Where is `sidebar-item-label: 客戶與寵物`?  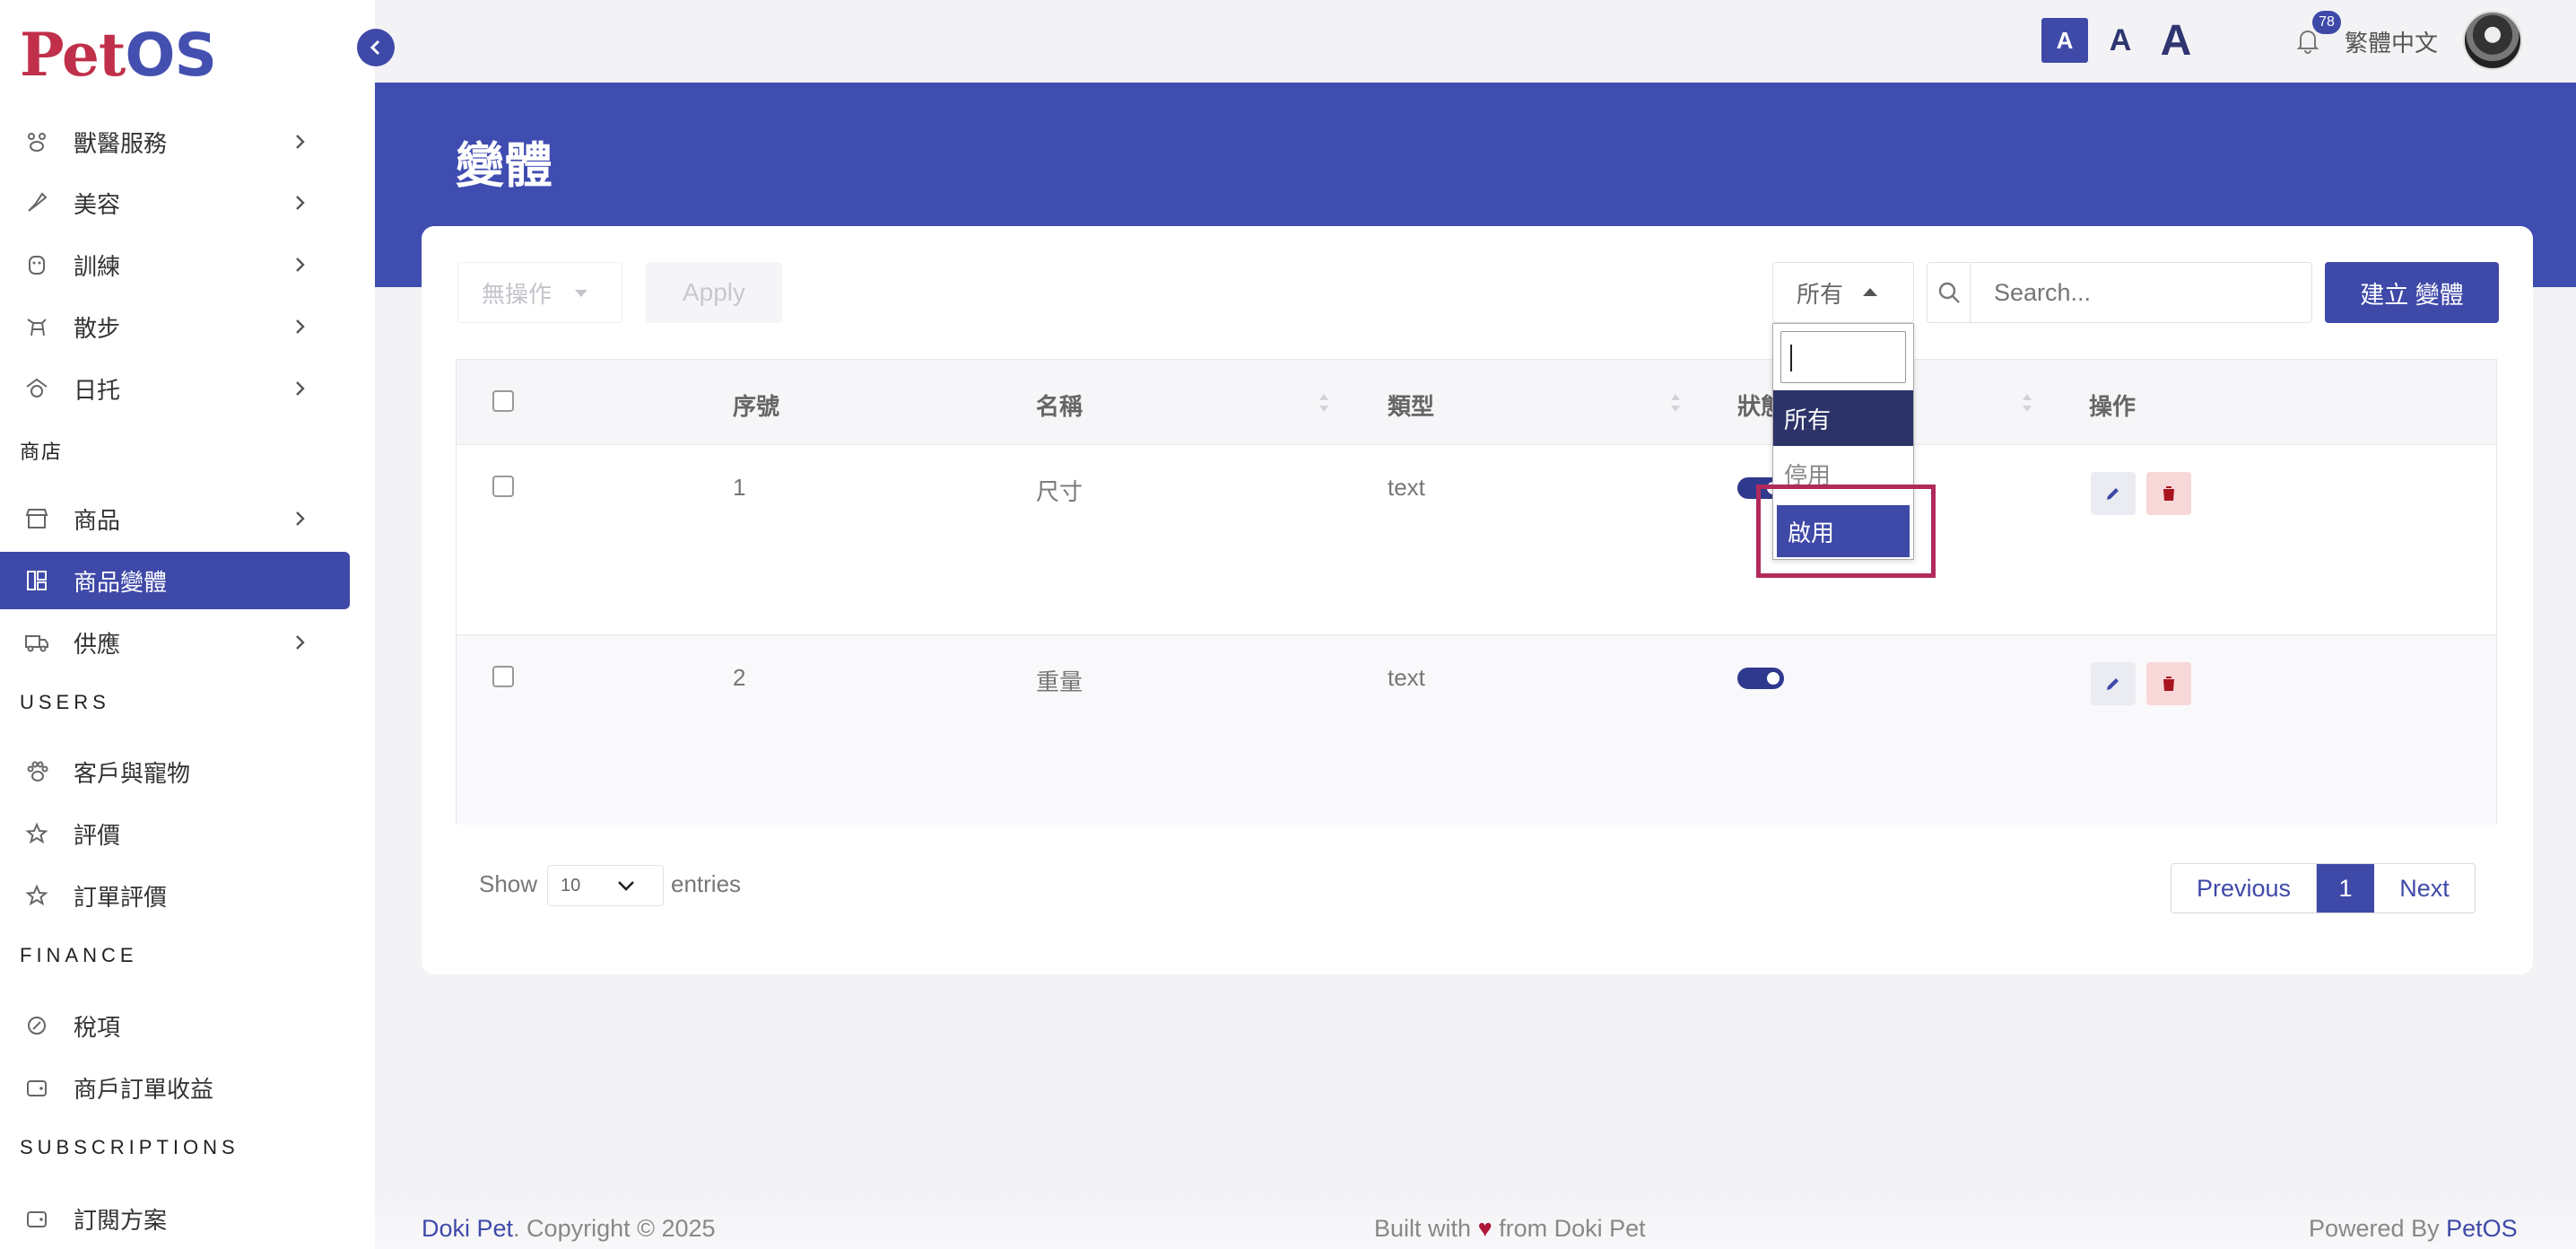 sidebar-item-label: 客戶與寵物 is located at coordinates (132, 773).